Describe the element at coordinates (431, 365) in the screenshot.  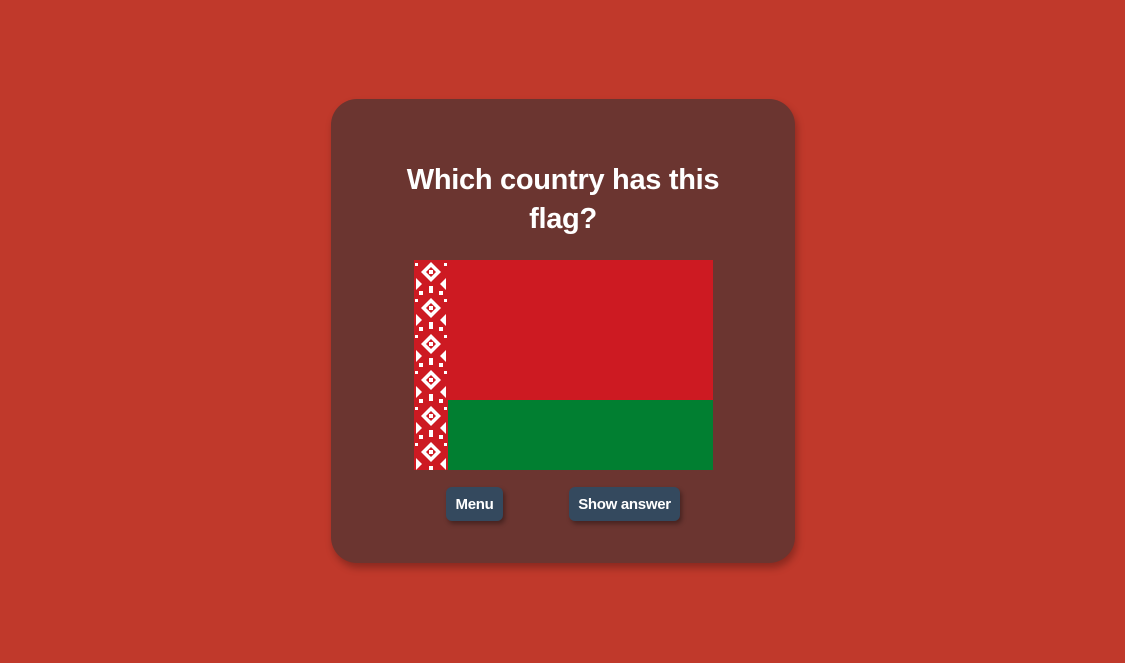
I see `flag-ornament-stripe` at that location.